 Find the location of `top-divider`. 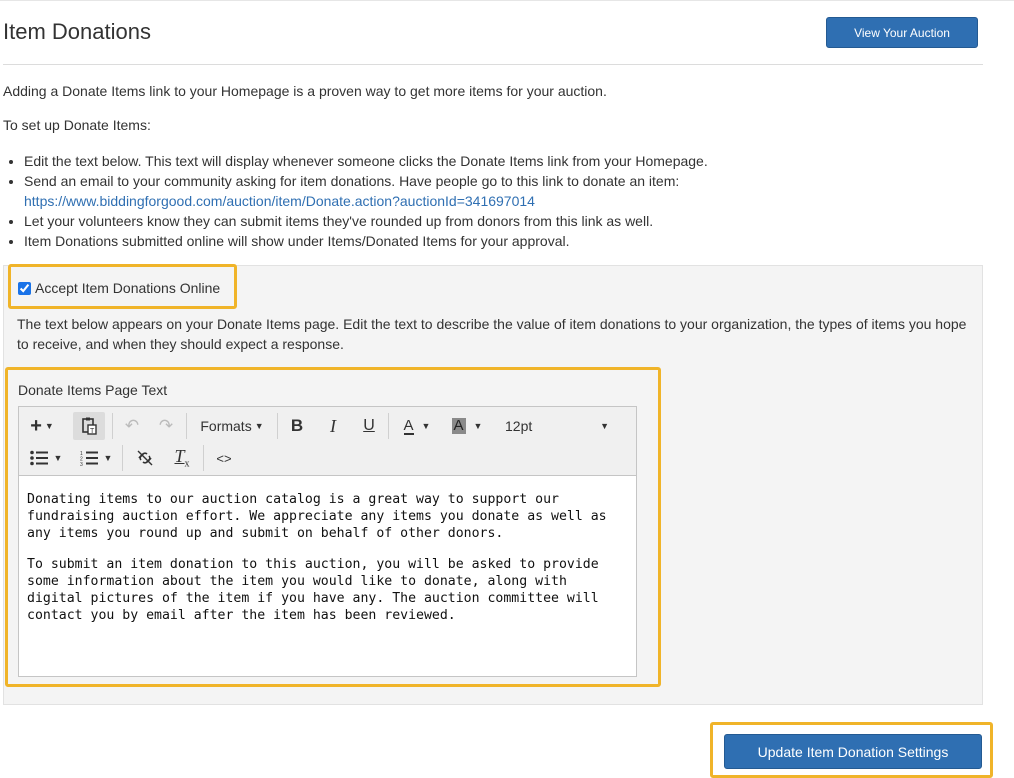

top-divider is located at coordinates (507, 0).